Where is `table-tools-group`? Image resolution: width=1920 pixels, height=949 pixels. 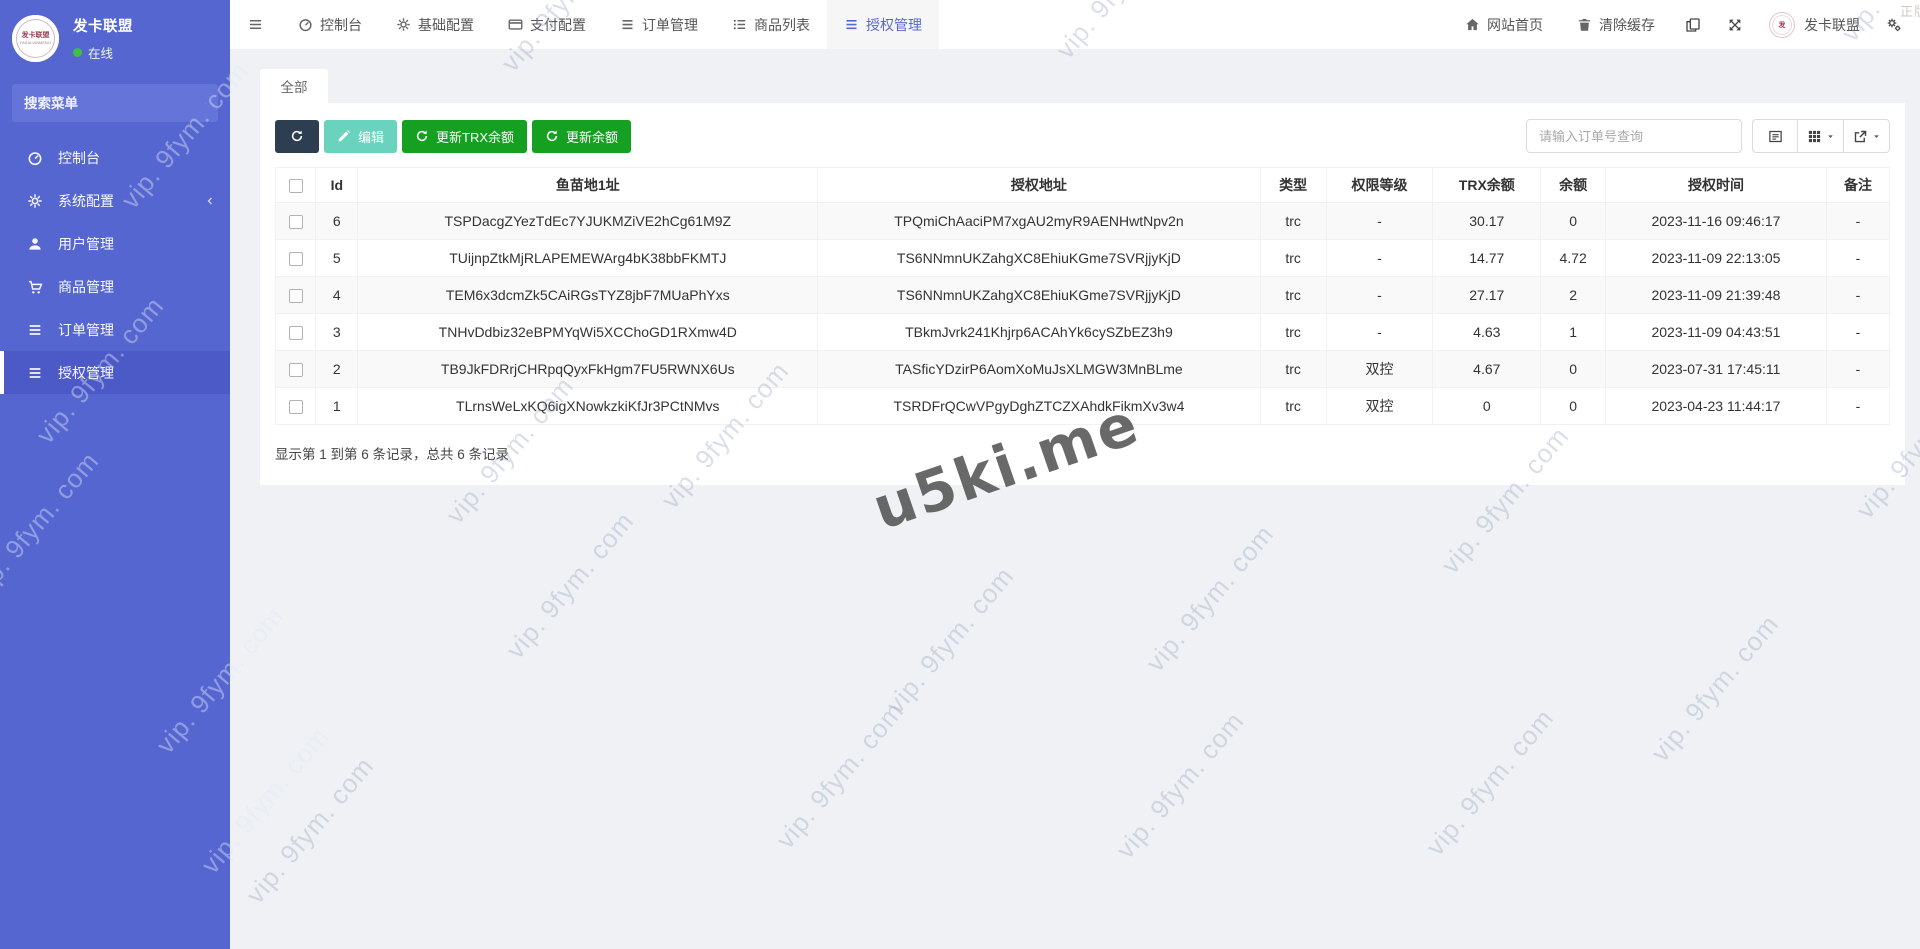 table-tools-group is located at coordinates (1821, 136).